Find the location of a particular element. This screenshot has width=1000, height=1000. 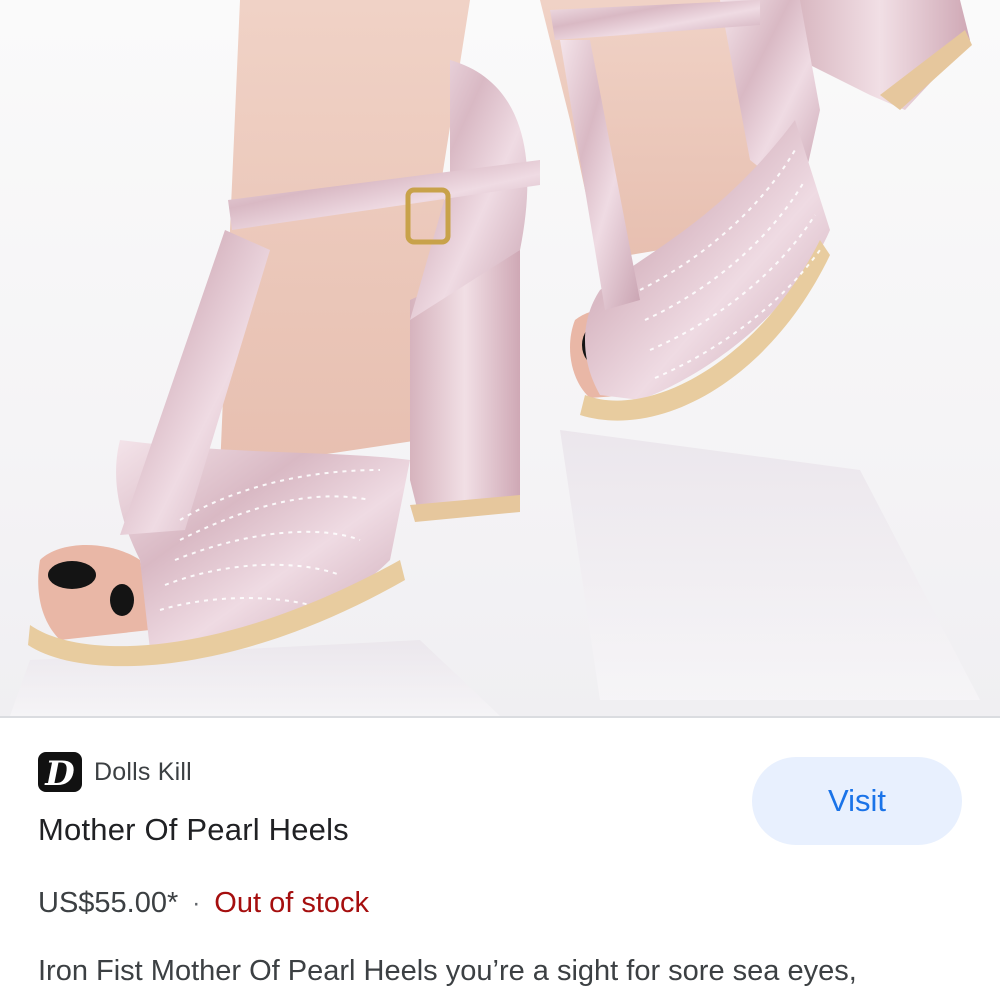

image-divider is located at coordinates (500, 717).